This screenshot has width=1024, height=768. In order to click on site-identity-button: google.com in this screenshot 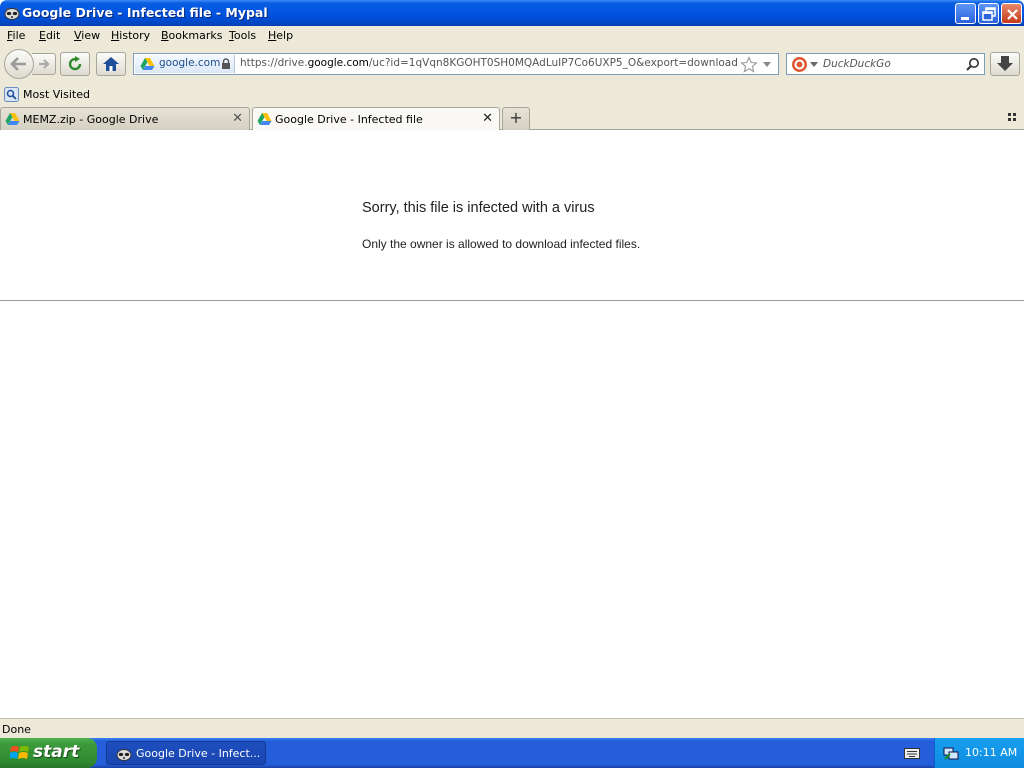, I will do `click(185, 64)`.